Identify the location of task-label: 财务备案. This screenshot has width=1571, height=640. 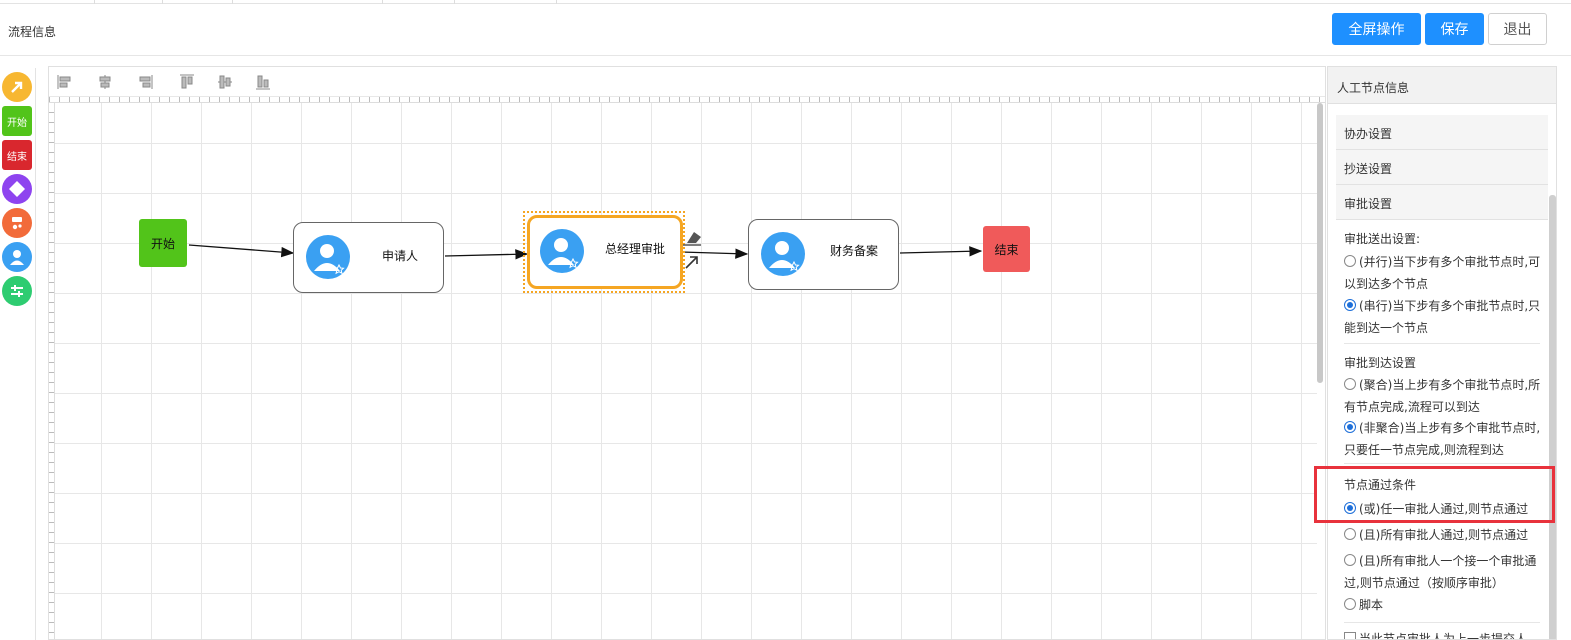
(854, 251).